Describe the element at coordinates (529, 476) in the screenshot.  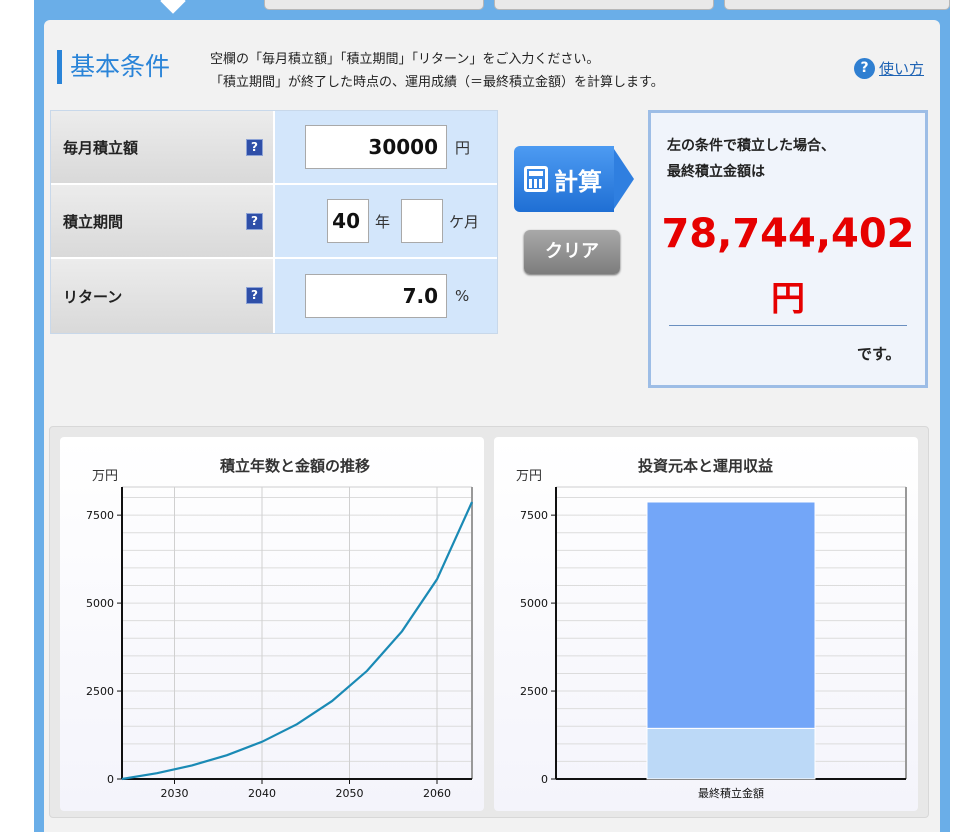
I see `bar-chart-unit: 万円` at that location.